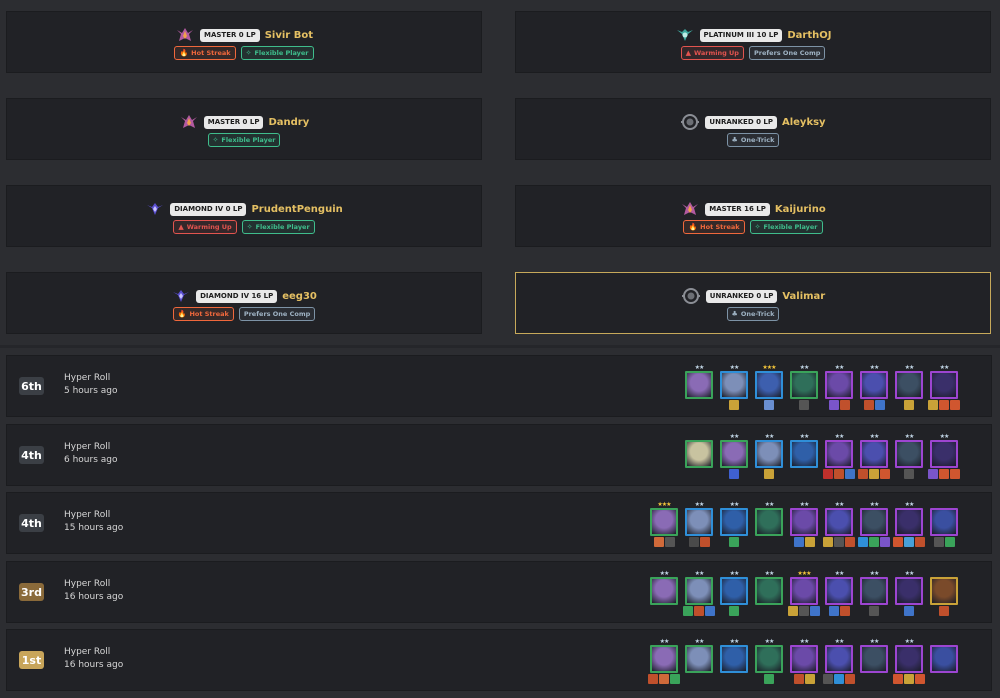 This screenshot has width=1000, height=698. What do you see at coordinates (289, 35) in the screenshot?
I see `player-name: Sivir Bot` at bounding box center [289, 35].